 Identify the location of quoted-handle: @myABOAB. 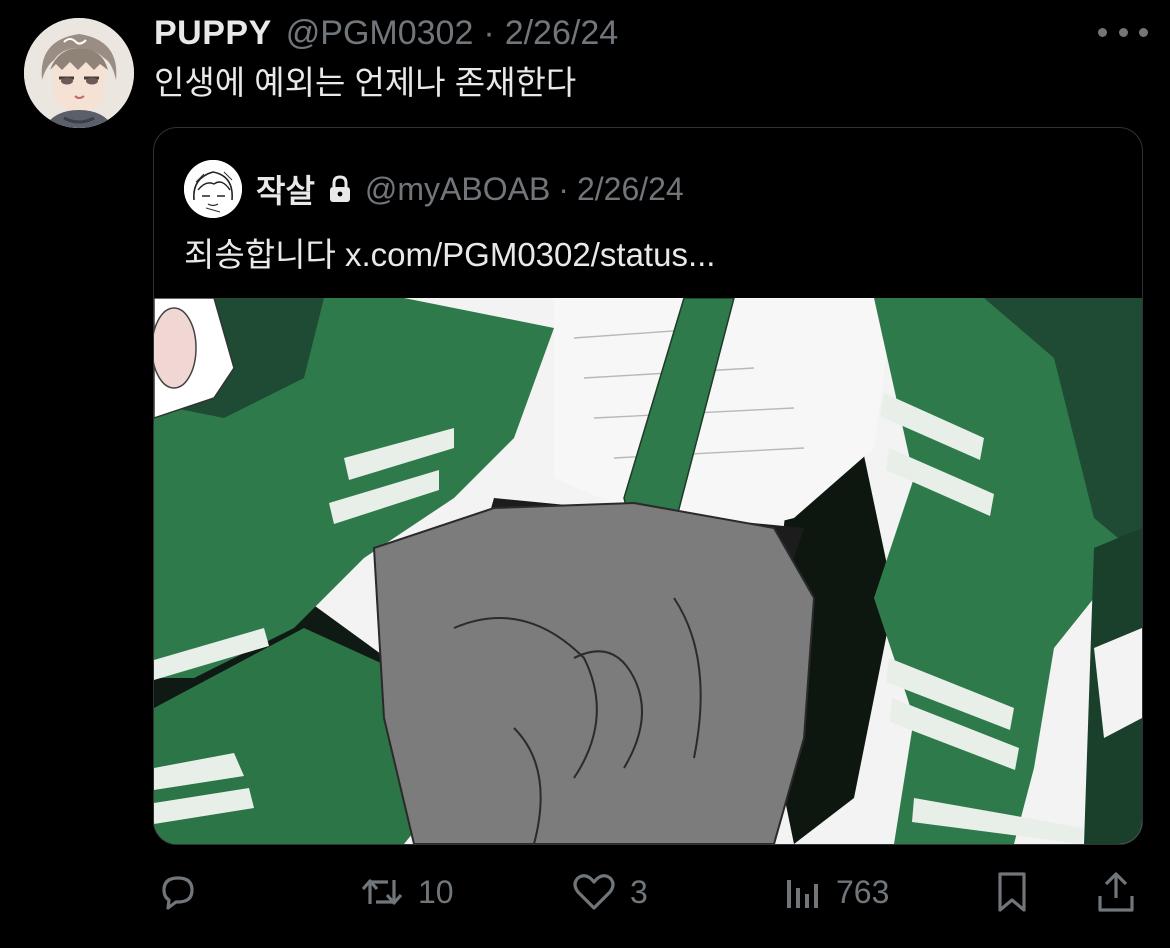
(457, 189).